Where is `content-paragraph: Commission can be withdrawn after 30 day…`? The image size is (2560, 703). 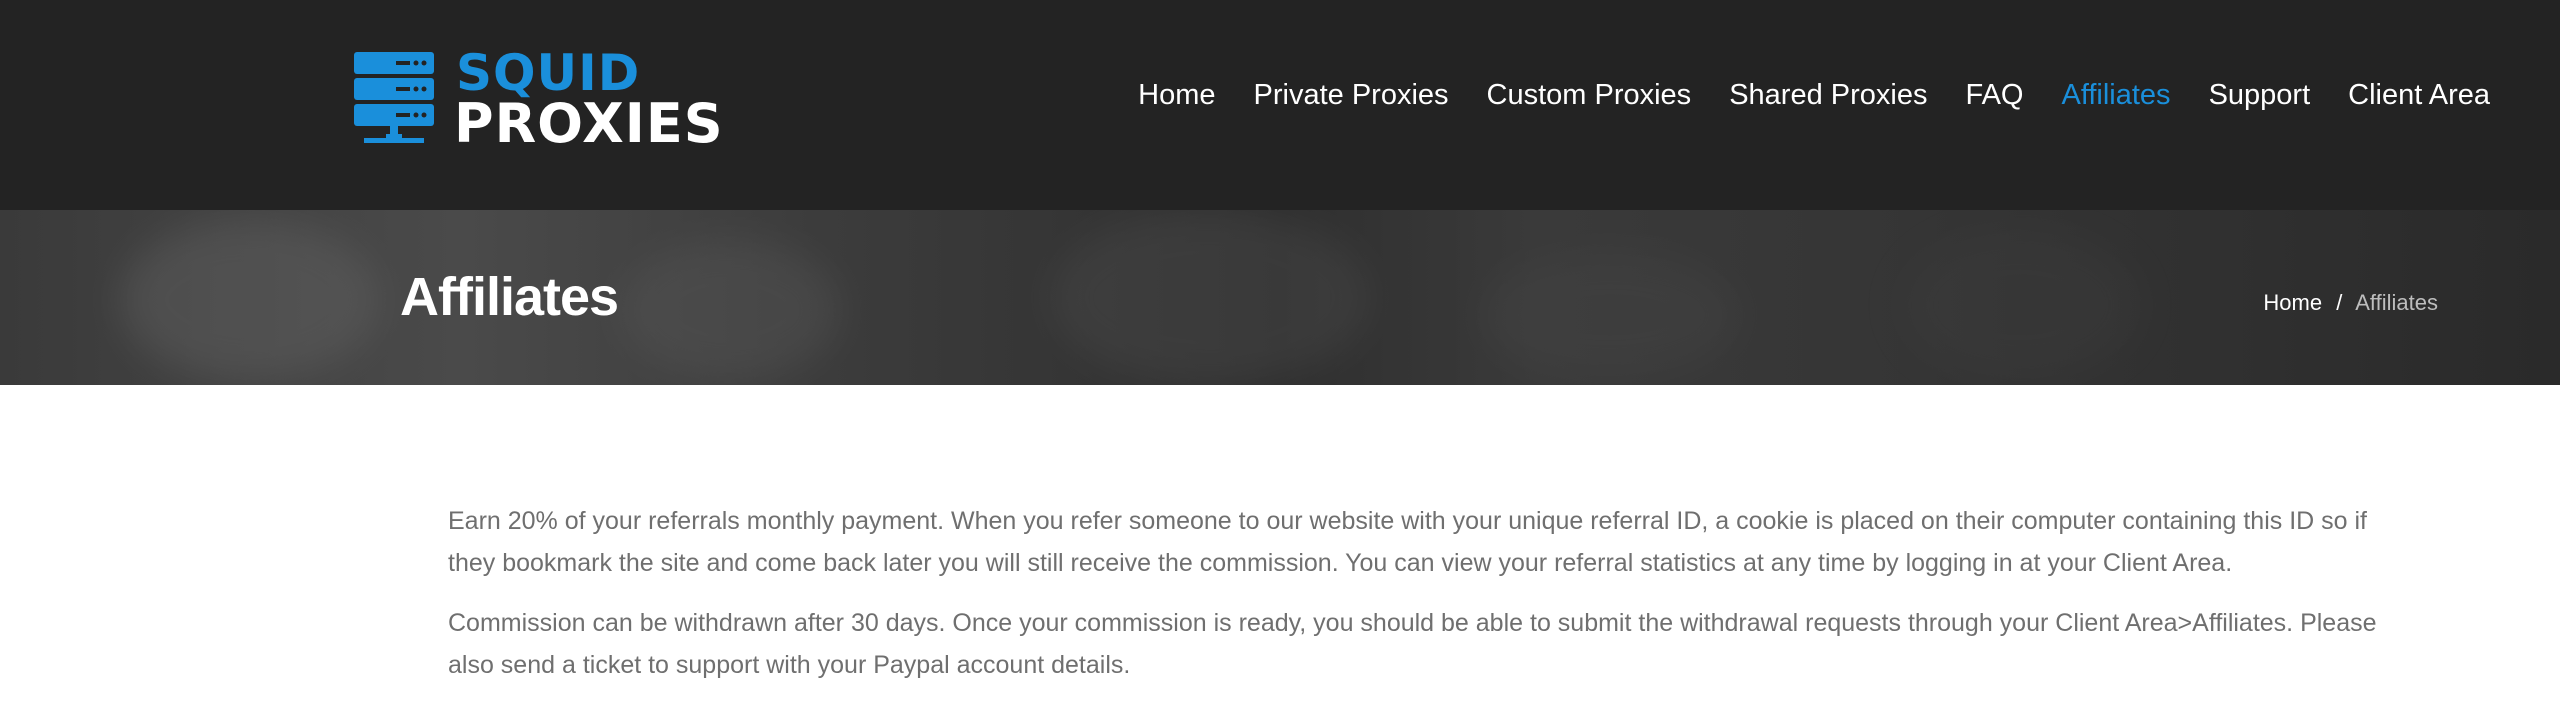
content-paragraph: Commission can be withdrawn after 30 day… is located at coordinates (1412, 644).